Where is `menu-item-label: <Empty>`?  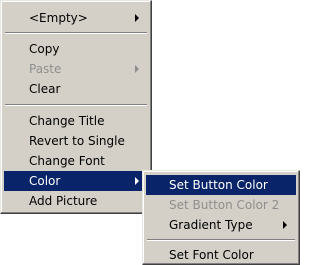
menu-item-label: <Empty> is located at coordinates (58, 18).